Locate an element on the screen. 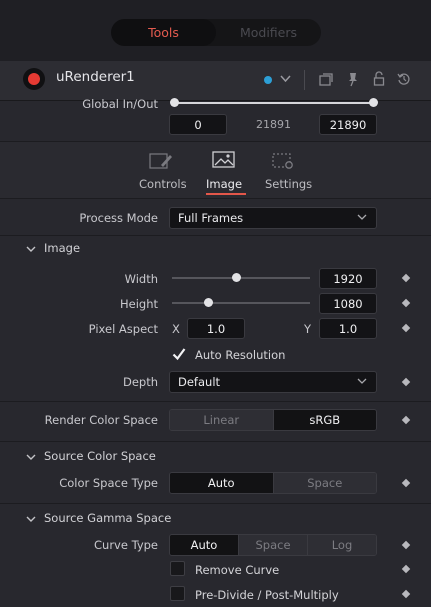 The height and width of the screenshot is (607, 431). remove-curve-label: Remove Curve is located at coordinates (237, 570).